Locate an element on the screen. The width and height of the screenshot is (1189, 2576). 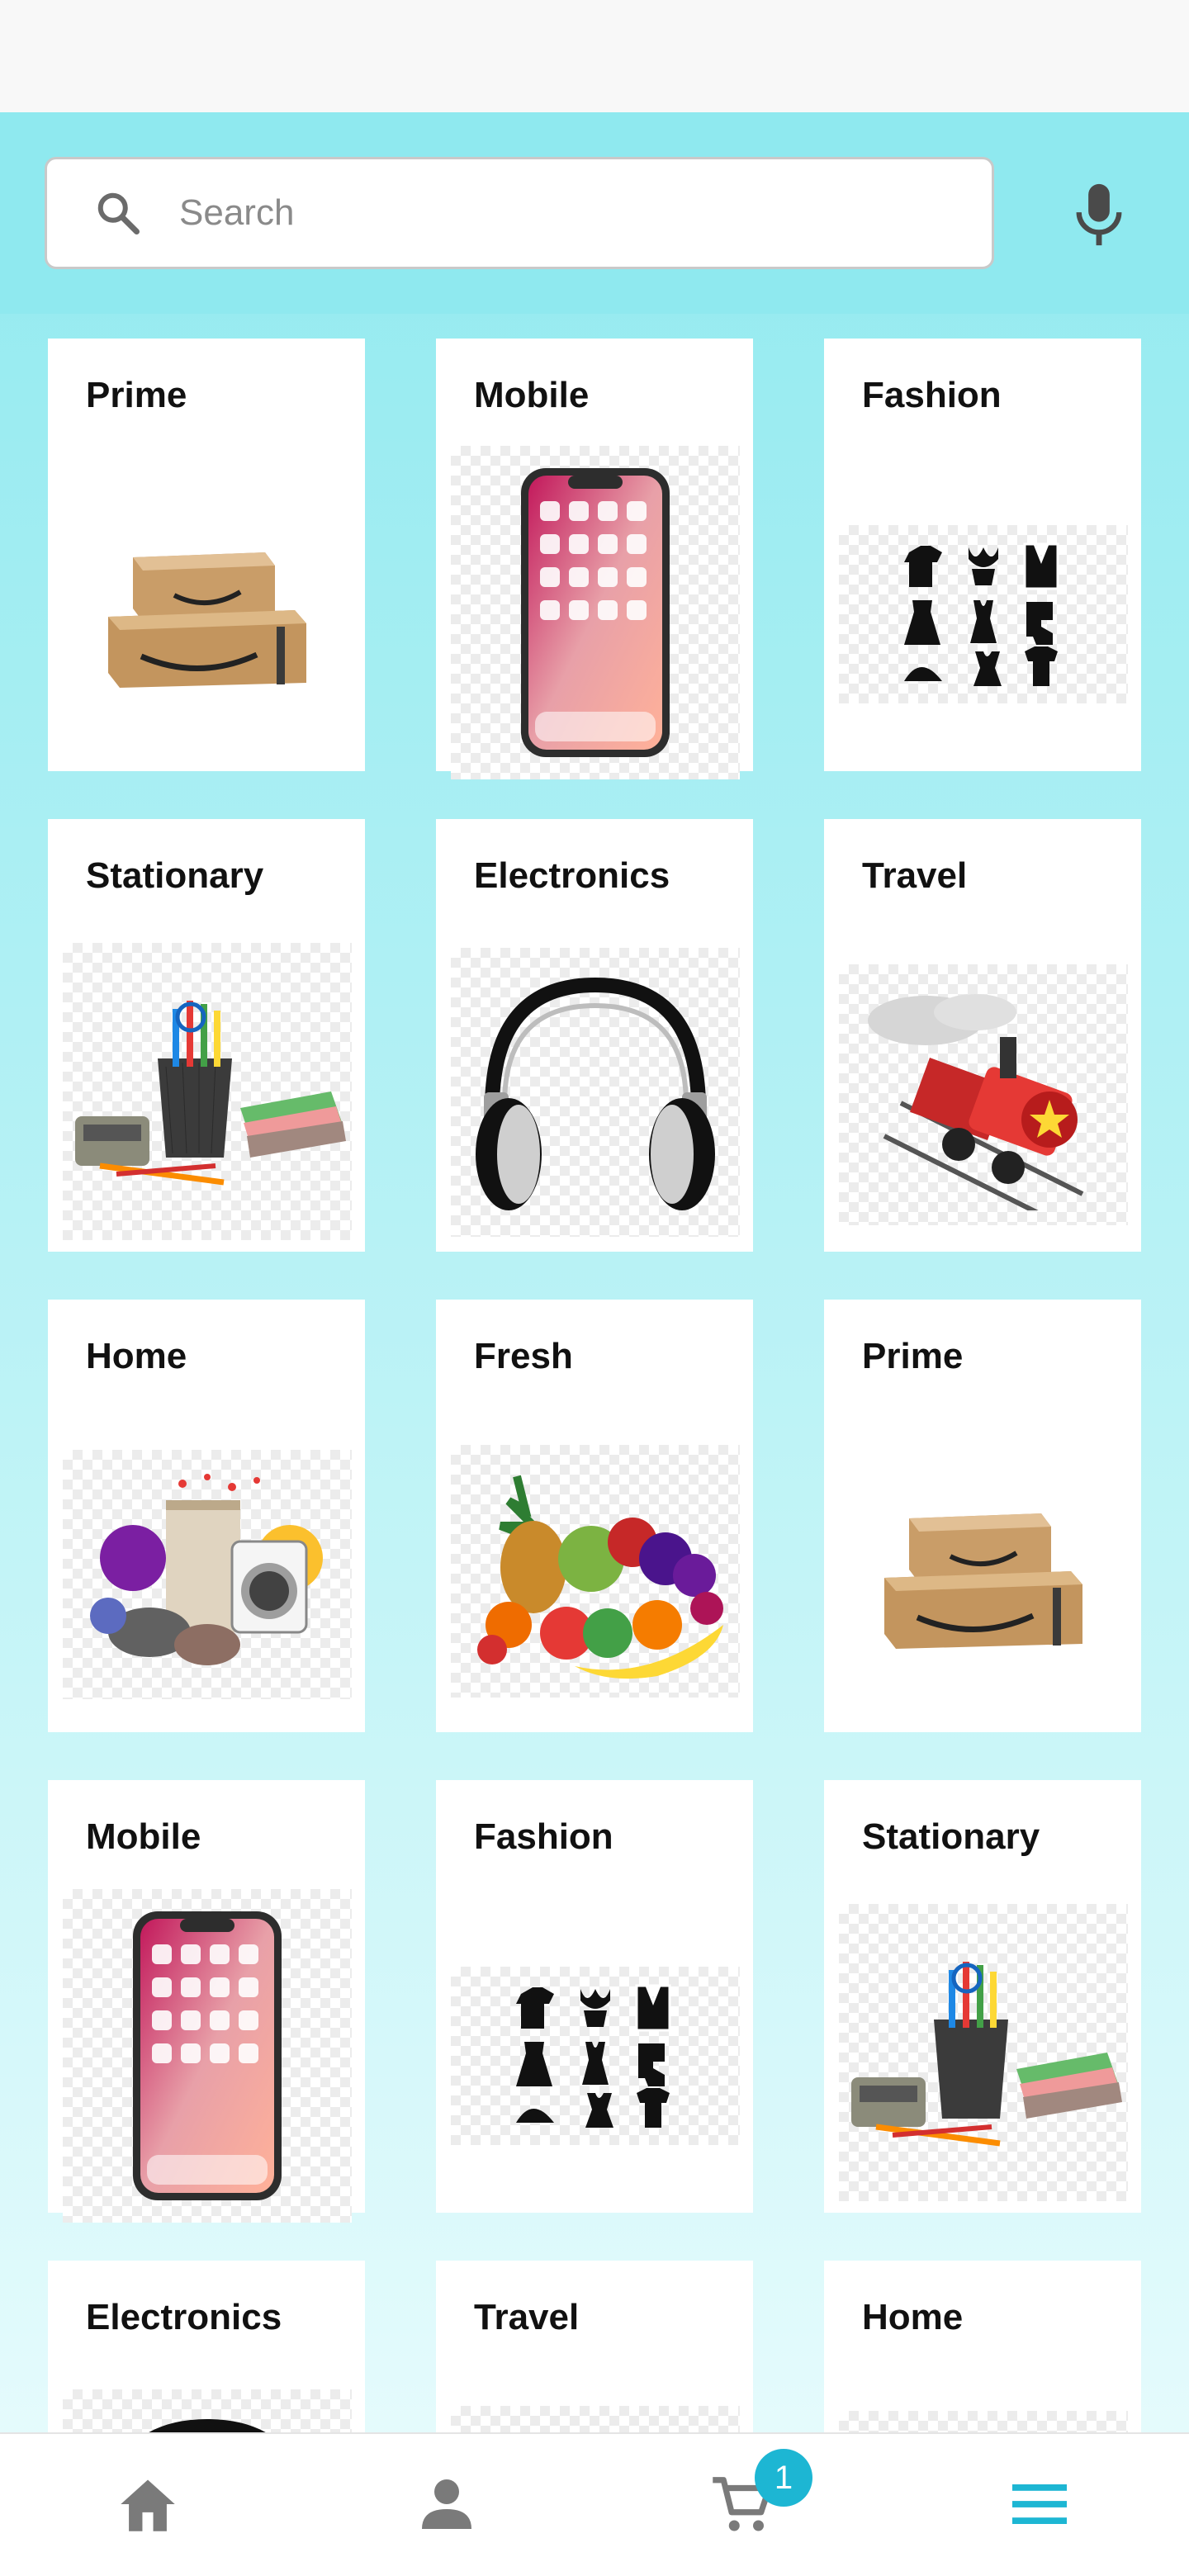
search-header: Search is located at coordinates (594, 213).